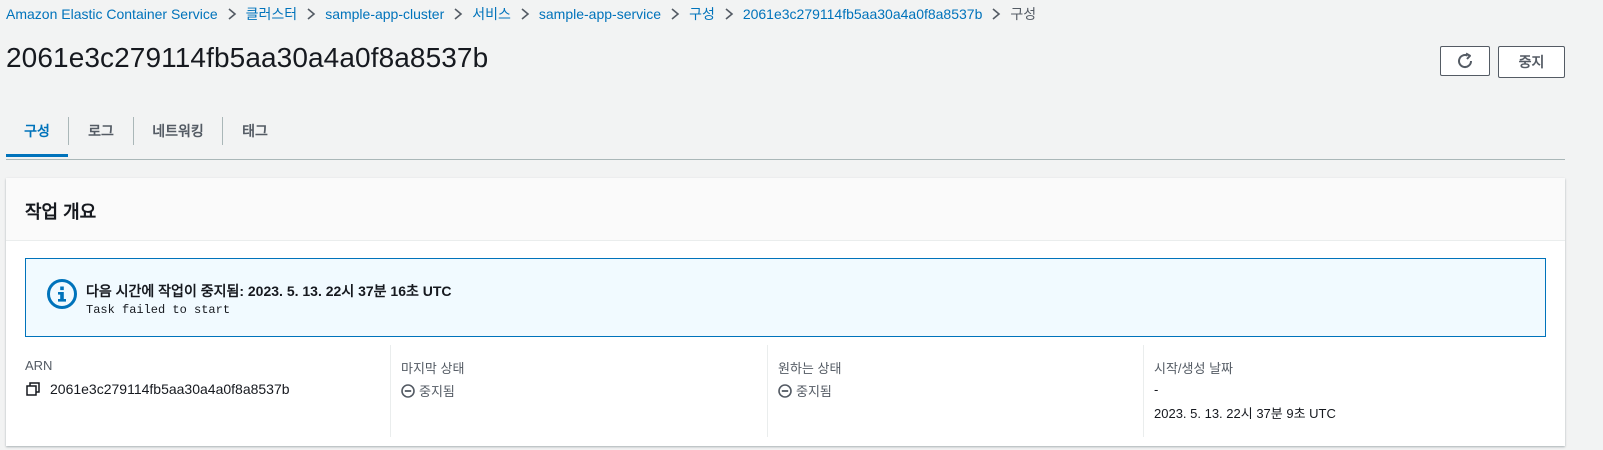  Describe the element at coordinates (158, 310) in the screenshot. I see `alert-message: Task failed to start` at that location.